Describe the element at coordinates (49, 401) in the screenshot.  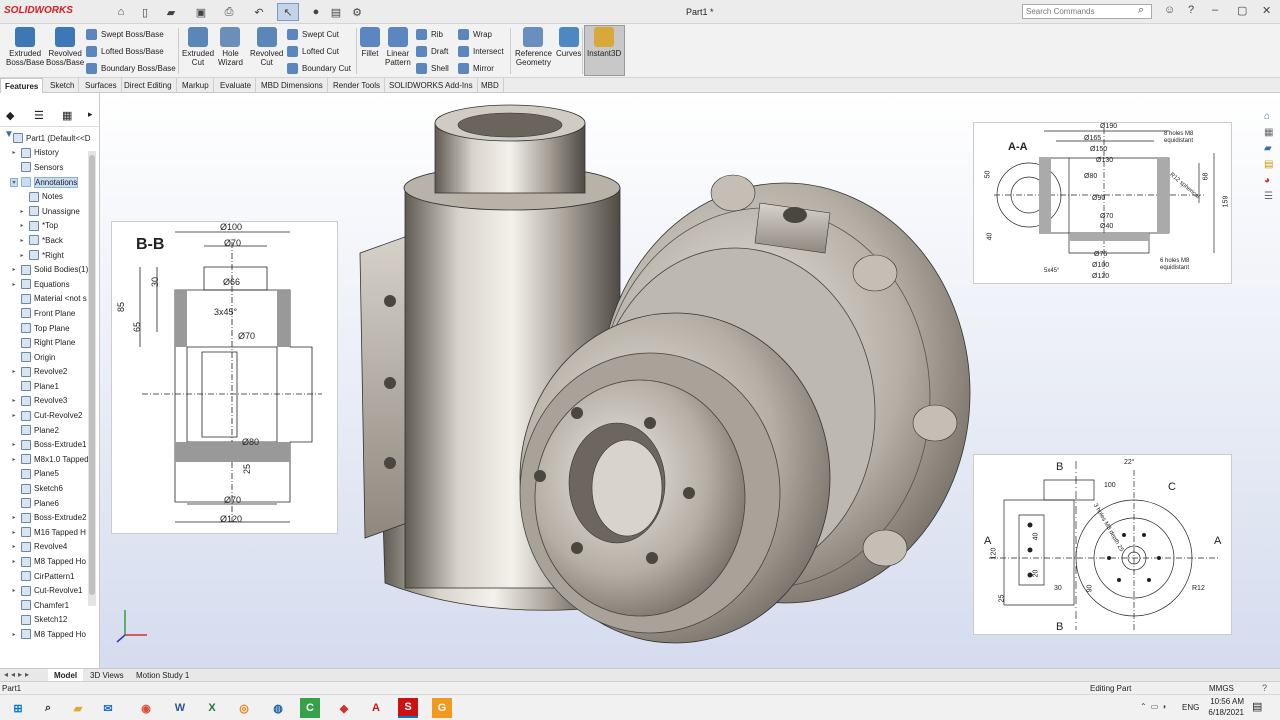
I see `tree-item: ▸ Revolve3` at that location.